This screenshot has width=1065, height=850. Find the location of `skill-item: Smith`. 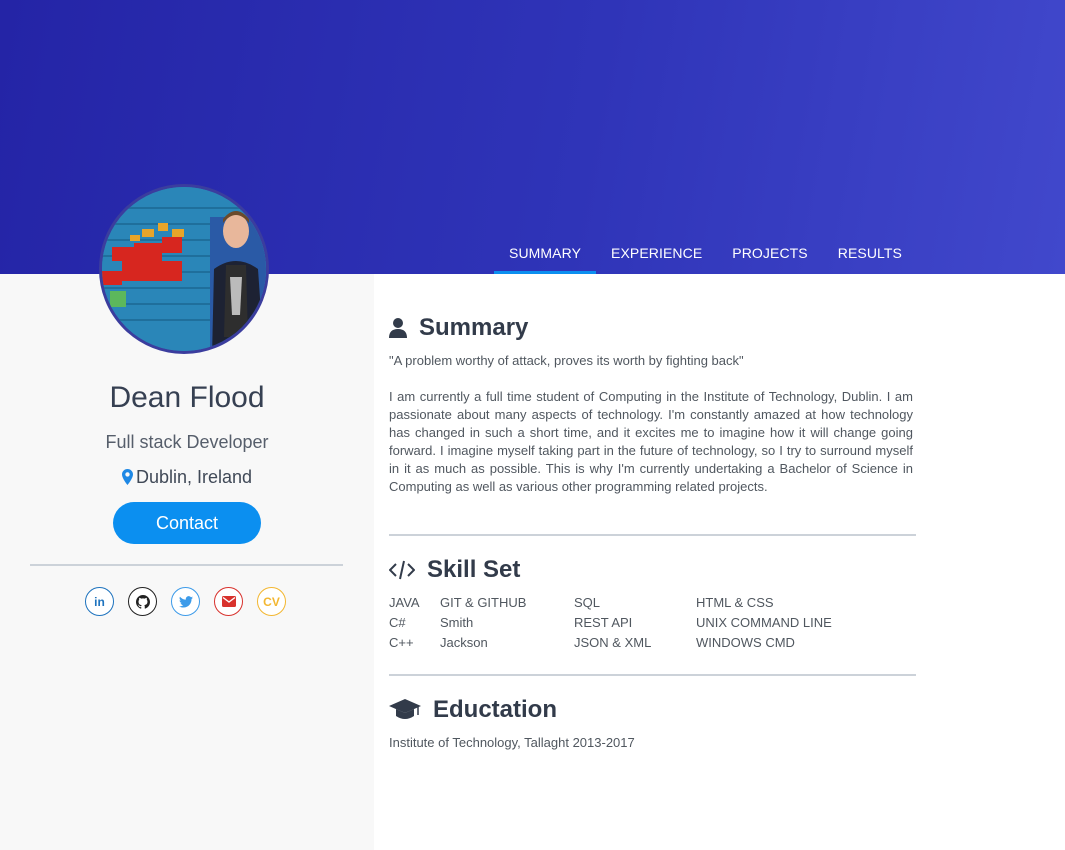

skill-item: Smith is located at coordinates (457, 622).